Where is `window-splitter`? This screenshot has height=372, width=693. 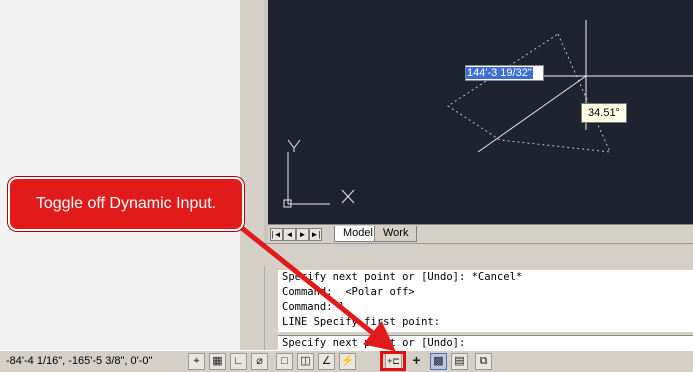 window-splitter is located at coordinates (478, 254).